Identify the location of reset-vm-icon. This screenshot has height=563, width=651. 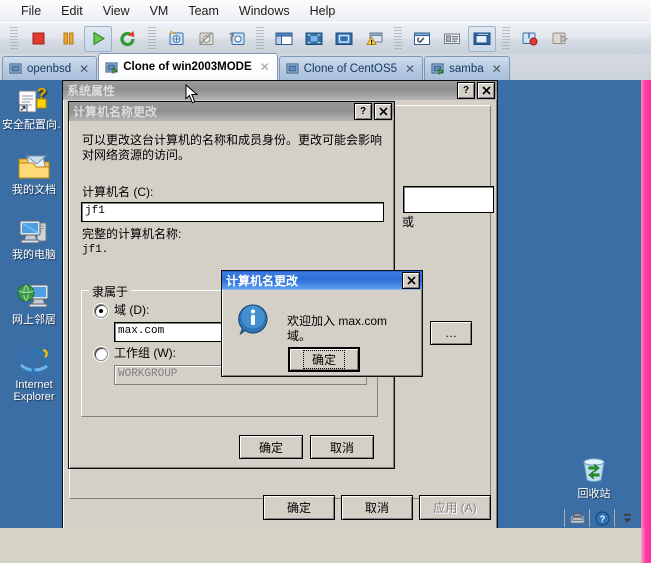
(128, 39).